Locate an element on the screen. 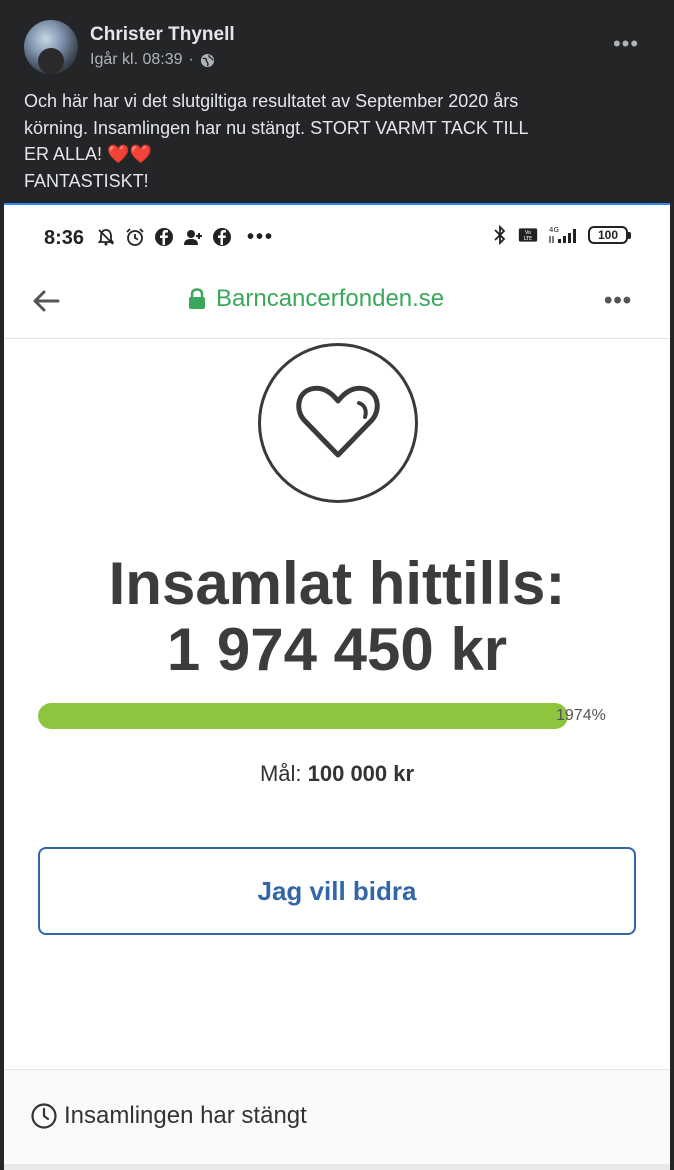 This screenshot has height=1170, width=674. person-add-icon is located at coordinates (193, 237).